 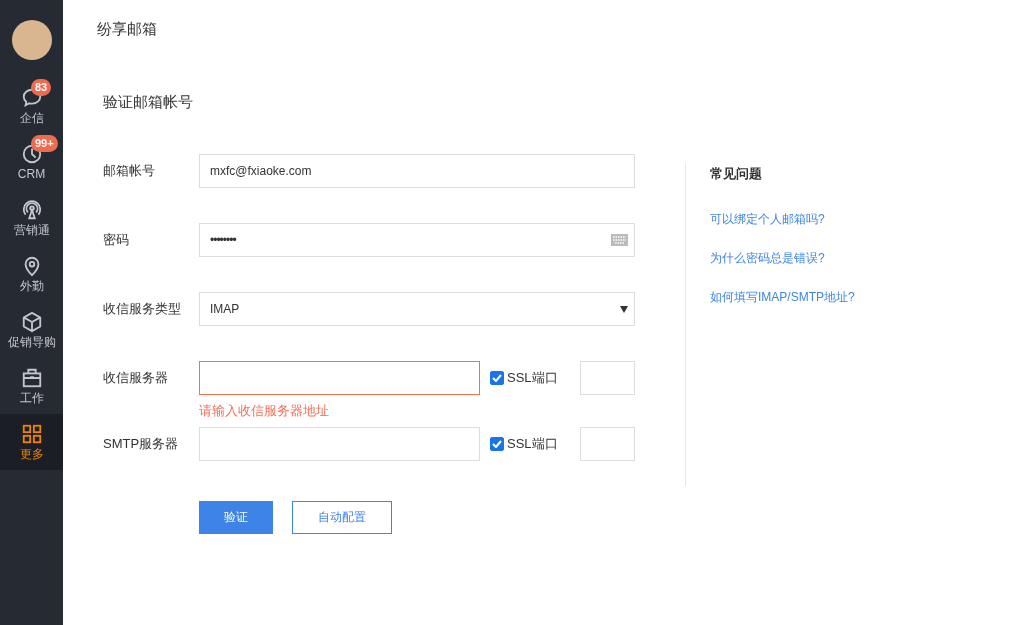 I want to click on count-badge: 83, so click(x=41, y=87).